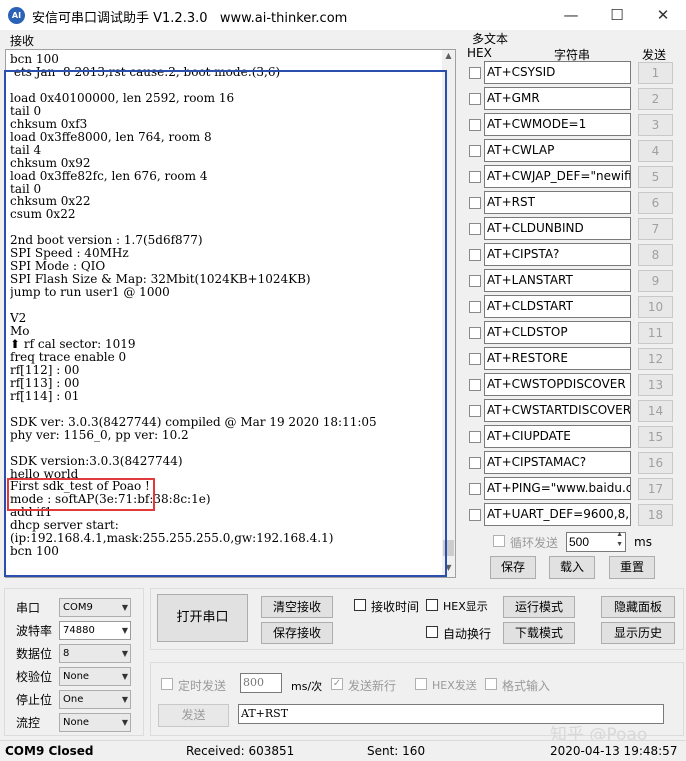 This screenshot has width=686, height=761. What do you see at coordinates (655, 151) in the screenshot?
I see `multitext-send-button: 4` at bounding box center [655, 151].